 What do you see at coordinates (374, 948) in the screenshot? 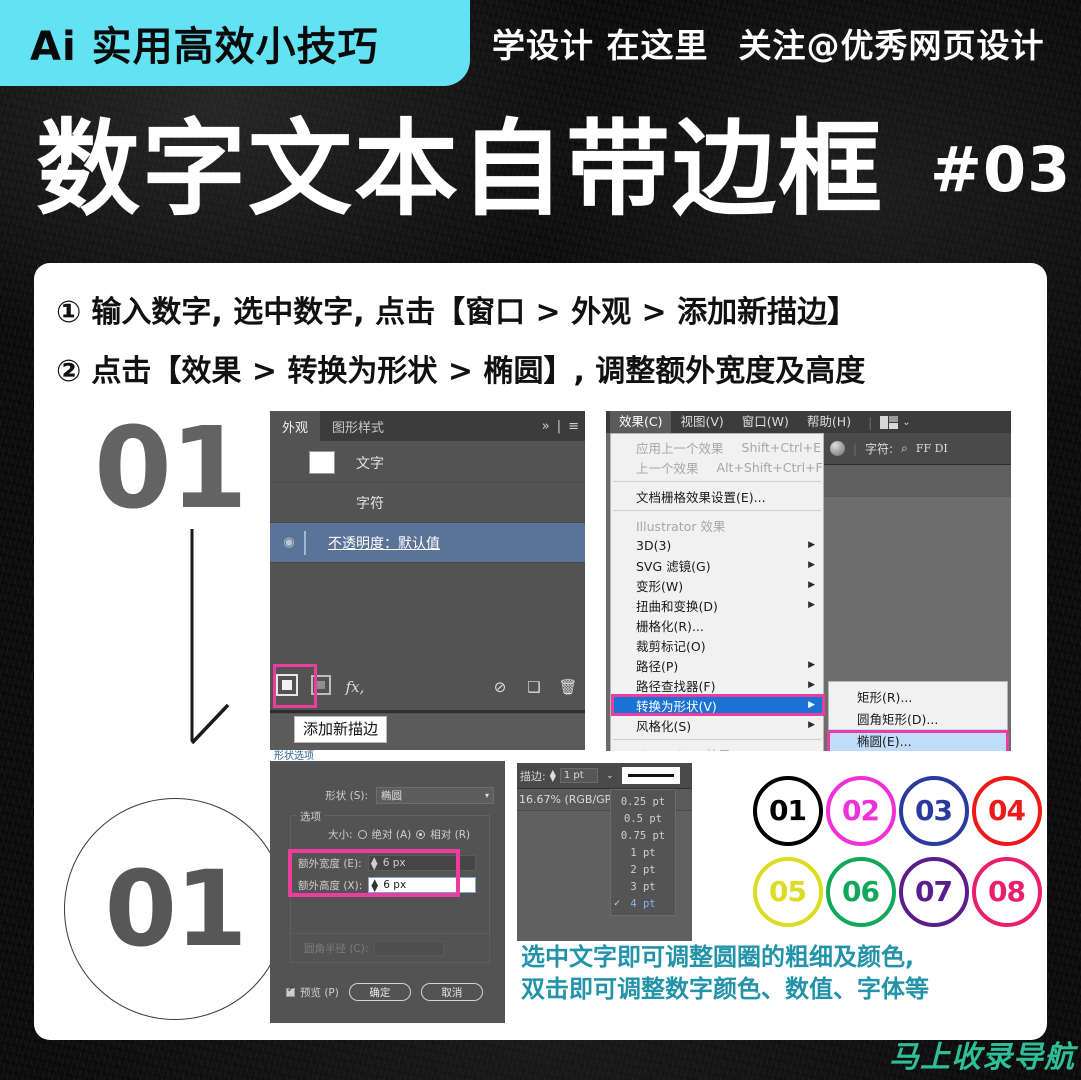
I see `corner-radius-row: 圆角半径 (C):` at bounding box center [374, 948].